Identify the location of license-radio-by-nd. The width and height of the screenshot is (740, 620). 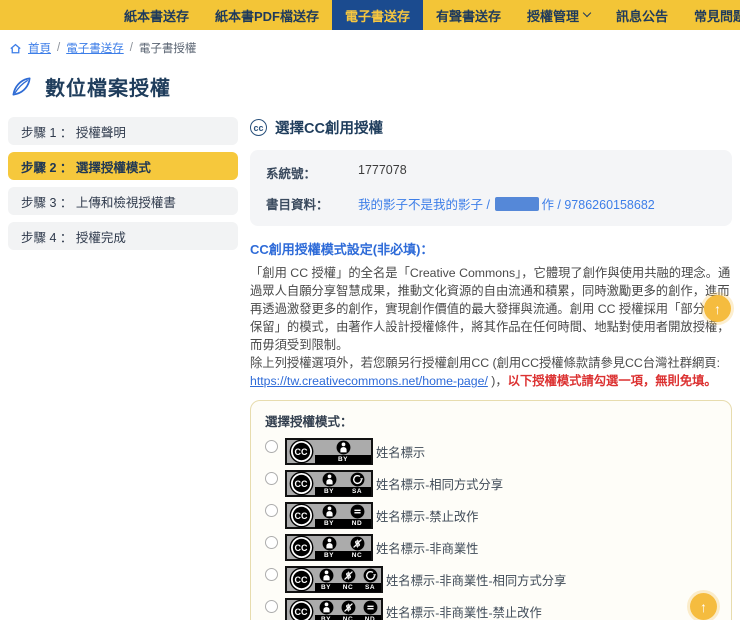
(271, 510).